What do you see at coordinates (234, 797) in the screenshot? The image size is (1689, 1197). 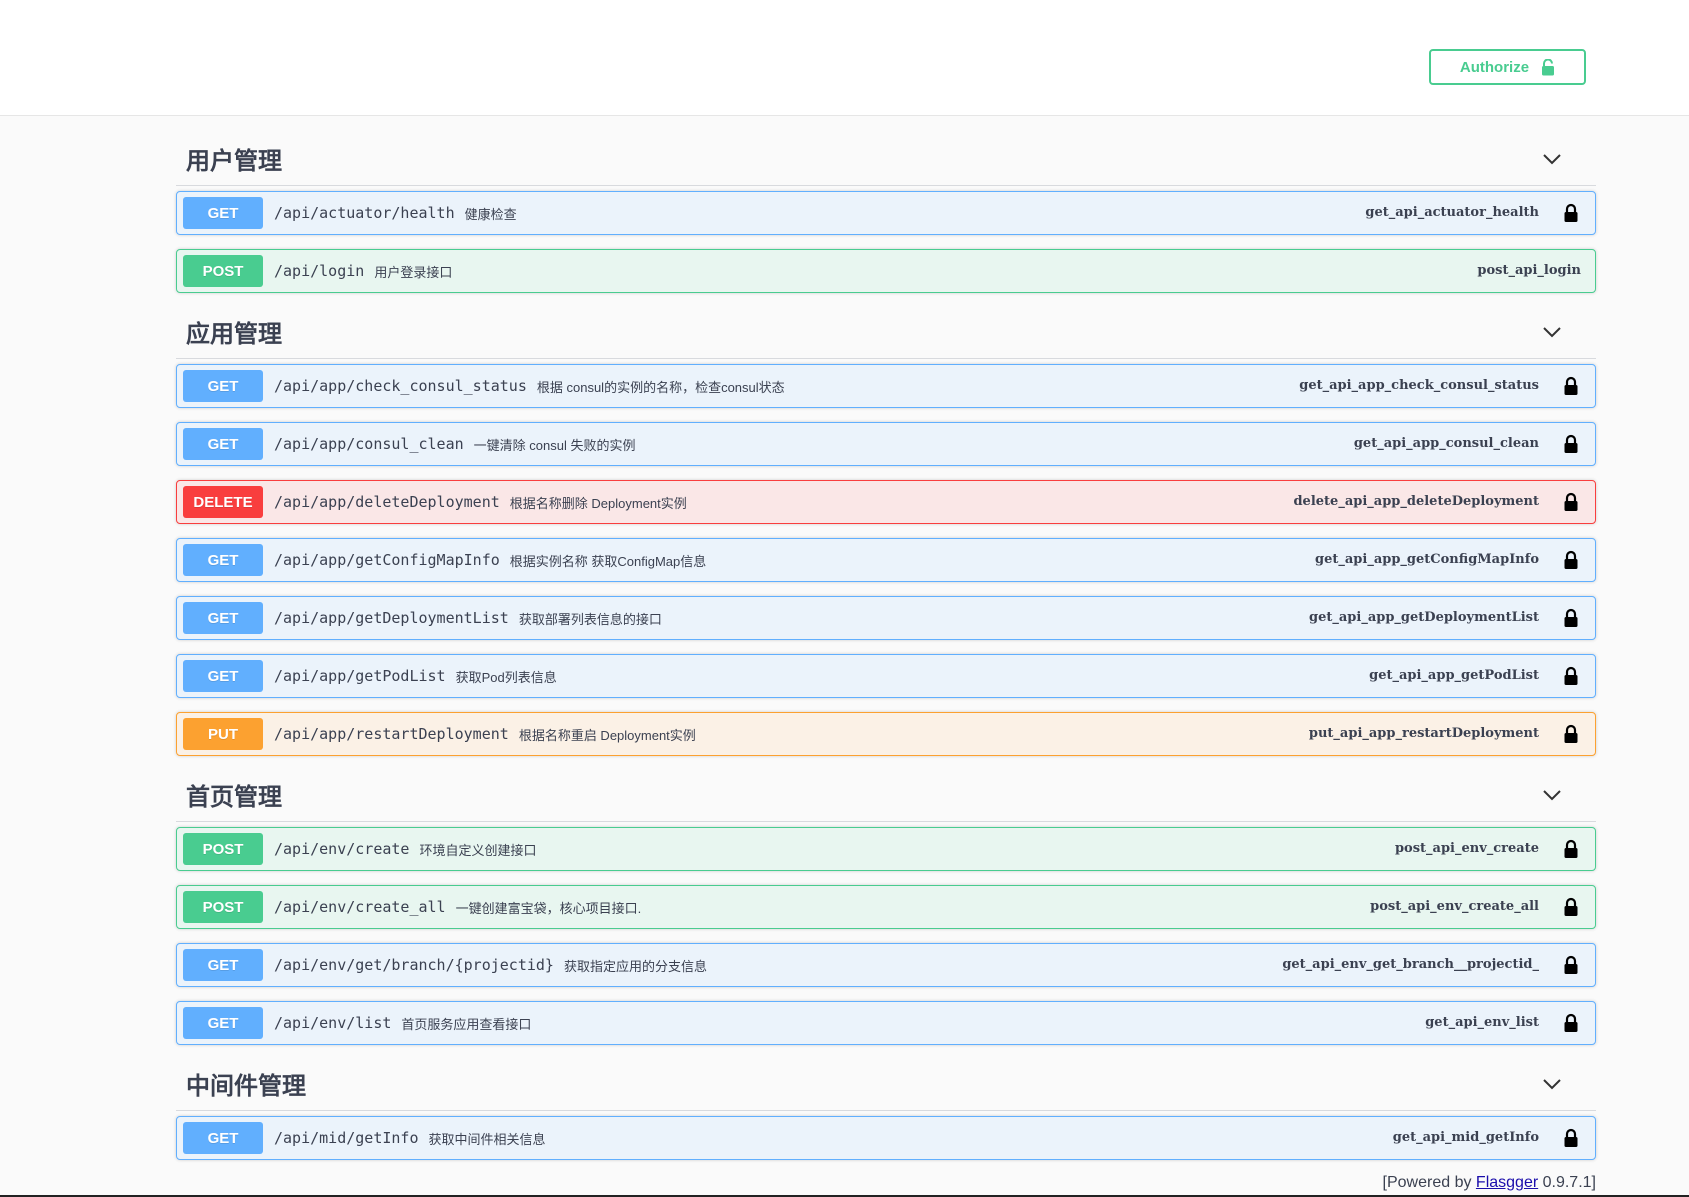 I see `section-title: 首页管理` at bounding box center [234, 797].